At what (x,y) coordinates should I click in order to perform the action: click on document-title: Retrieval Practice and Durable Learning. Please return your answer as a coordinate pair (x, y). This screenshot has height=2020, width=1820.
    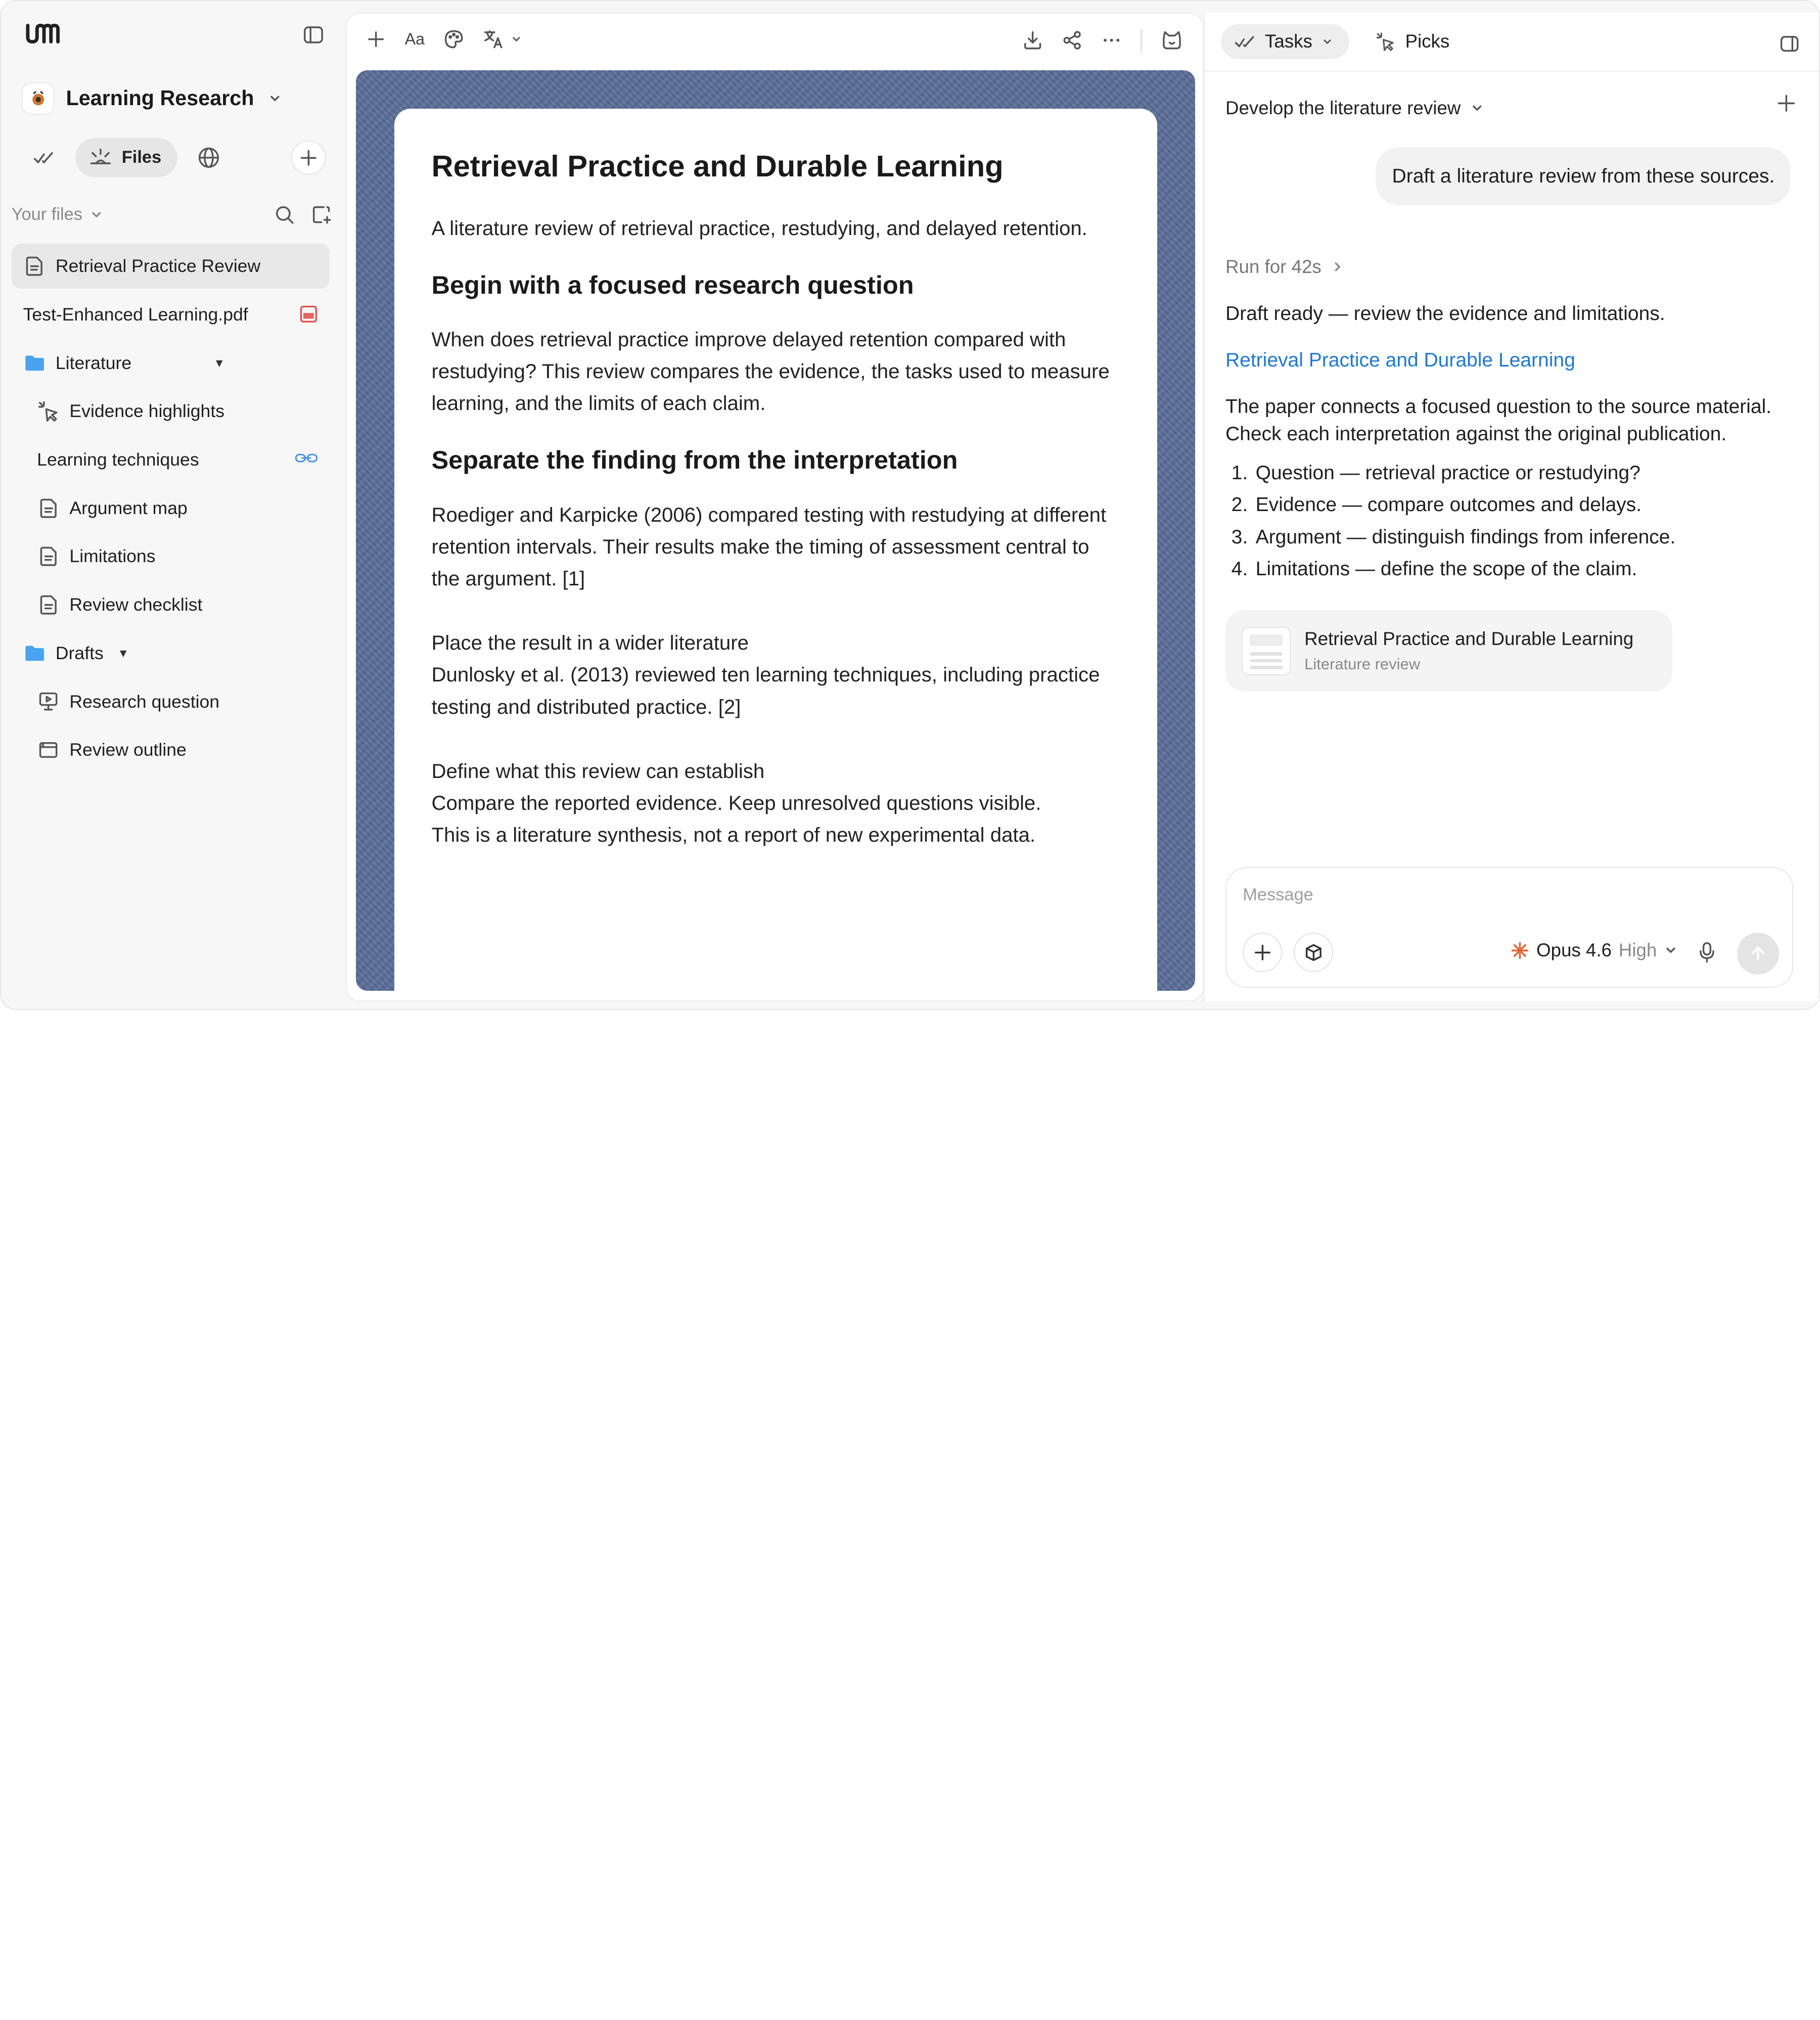
    Looking at the image, I should click on (717, 166).